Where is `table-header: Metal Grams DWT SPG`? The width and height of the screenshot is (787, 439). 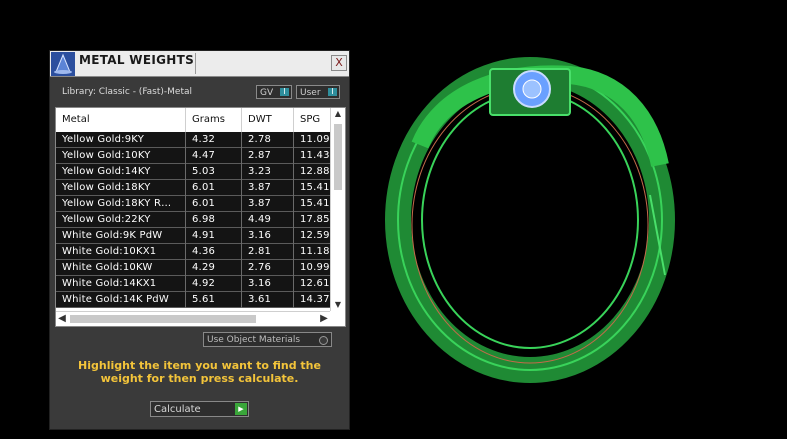
table-header: Metal Grams DWT SPG is located at coordinates (193, 120).